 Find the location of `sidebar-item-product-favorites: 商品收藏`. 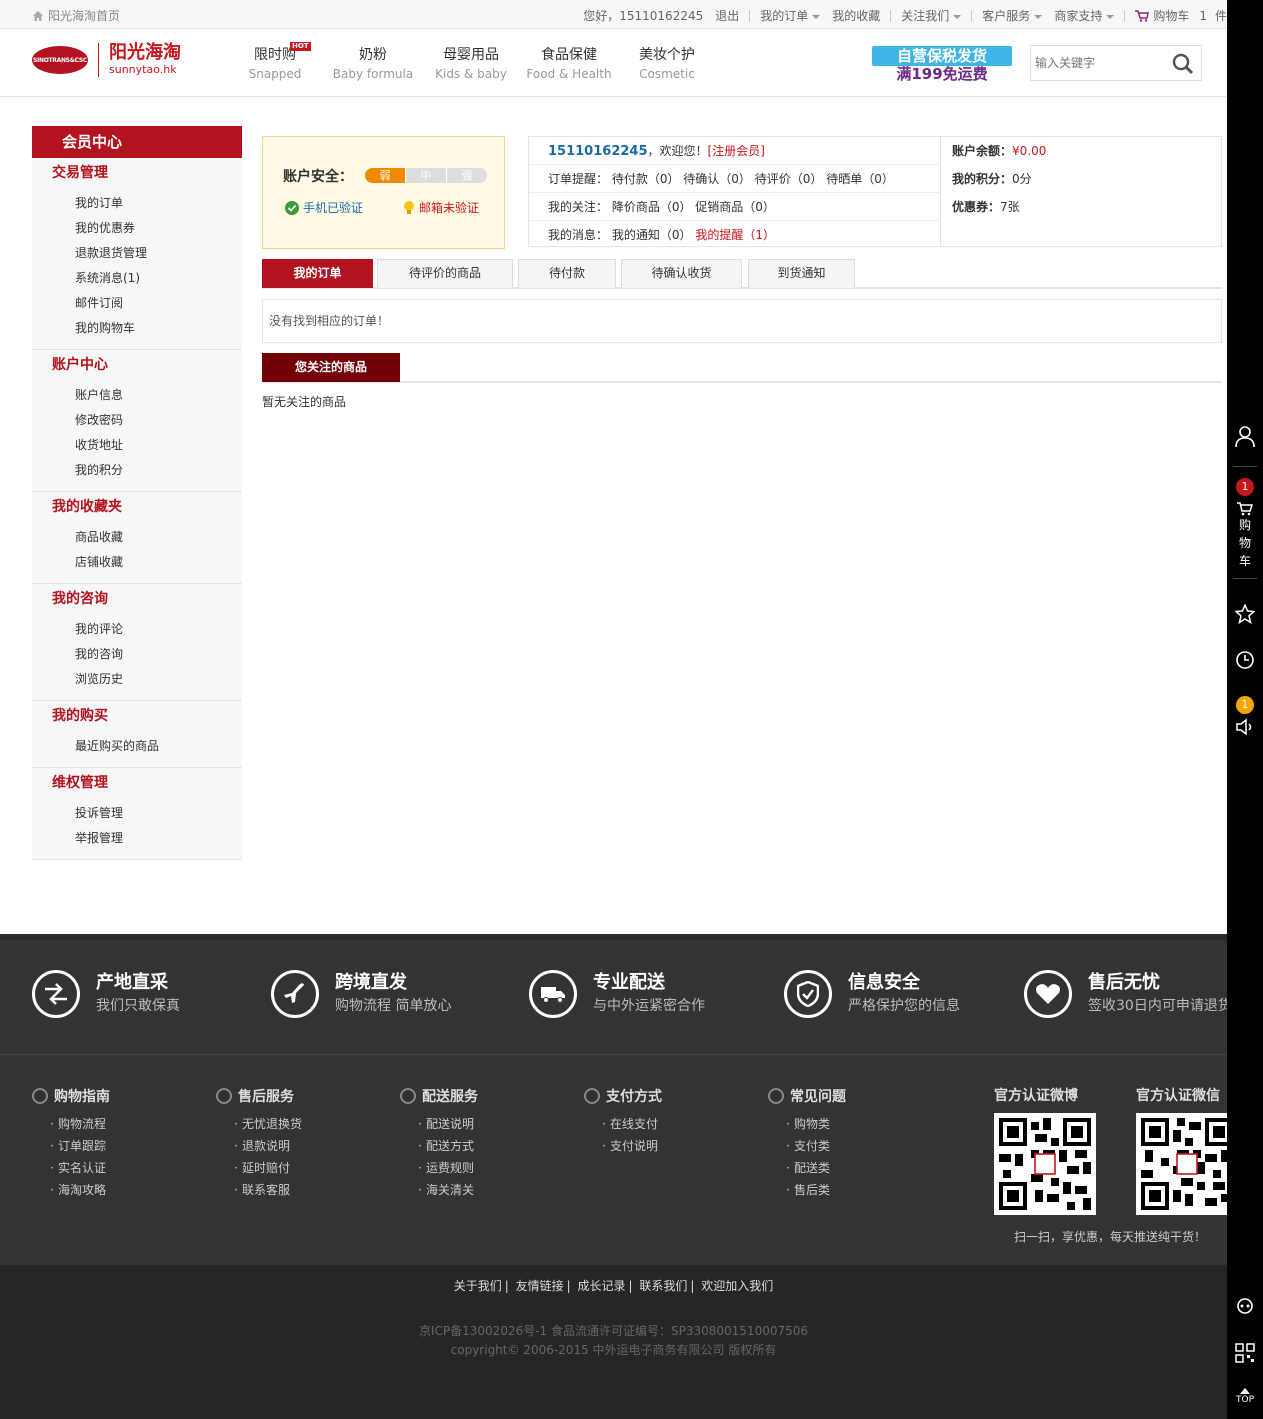

sidebar-item-product-favorites: 商品收藏 is located at coordinates (137, 537).